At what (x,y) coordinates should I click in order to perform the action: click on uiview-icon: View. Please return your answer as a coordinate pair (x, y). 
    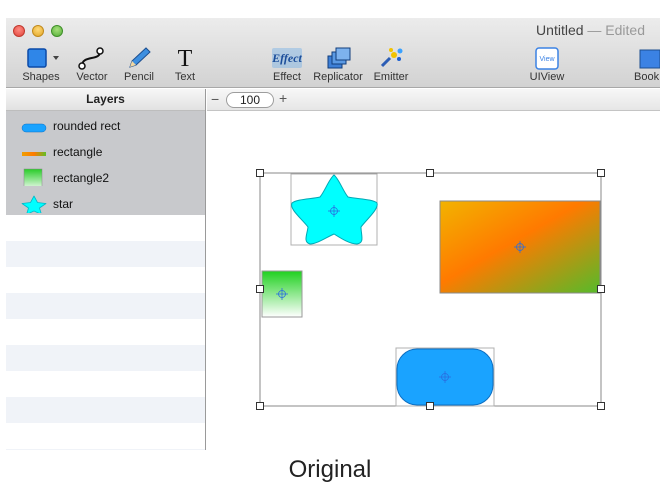
    Looking at the image, I should click on (547, 58).